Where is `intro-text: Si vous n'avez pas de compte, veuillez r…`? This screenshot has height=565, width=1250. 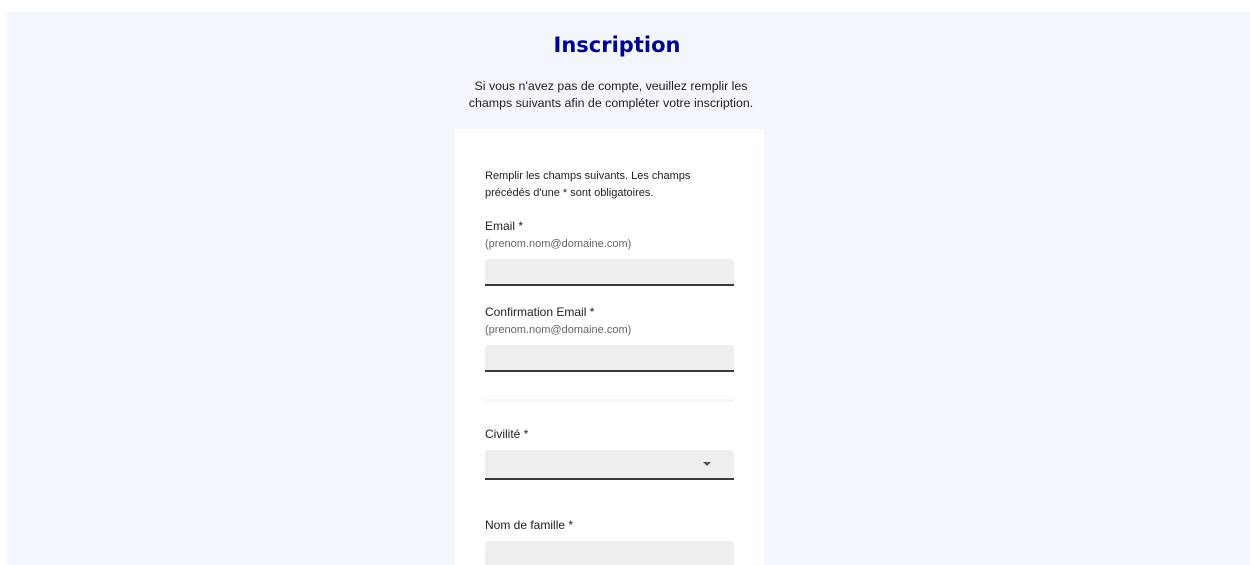
intro-text: Si vous n'avez pas de compte, veuillez r… is located at coordinates (611, 95).